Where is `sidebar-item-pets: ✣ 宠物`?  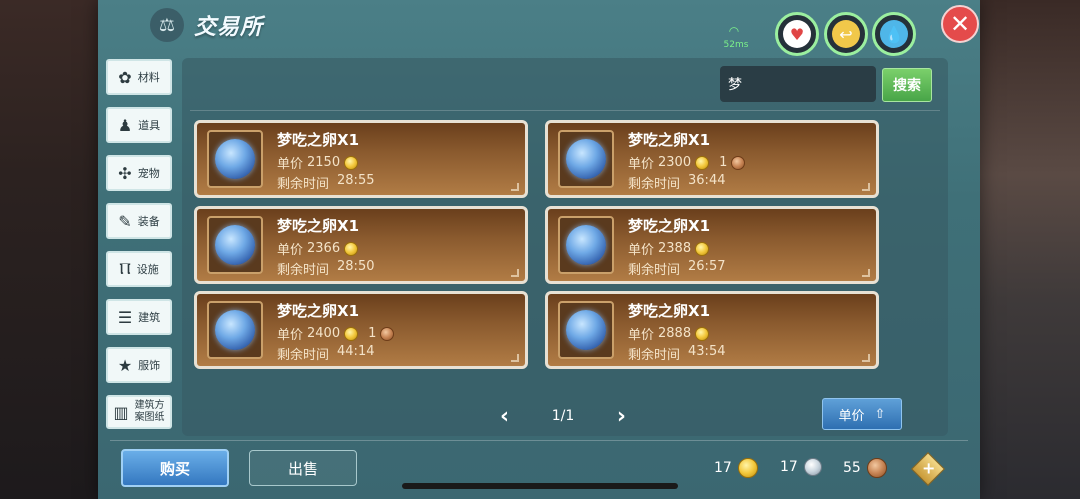 sidebar-item-pets: ✣ 宠物 is located at coordinates (139, 173).